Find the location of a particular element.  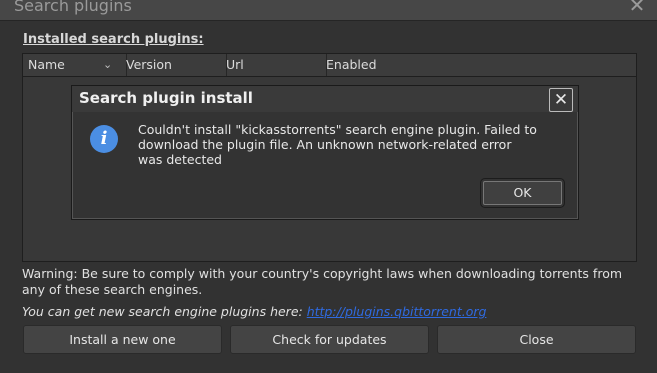

column-name-label: Name is located at coordinates (46, 64).